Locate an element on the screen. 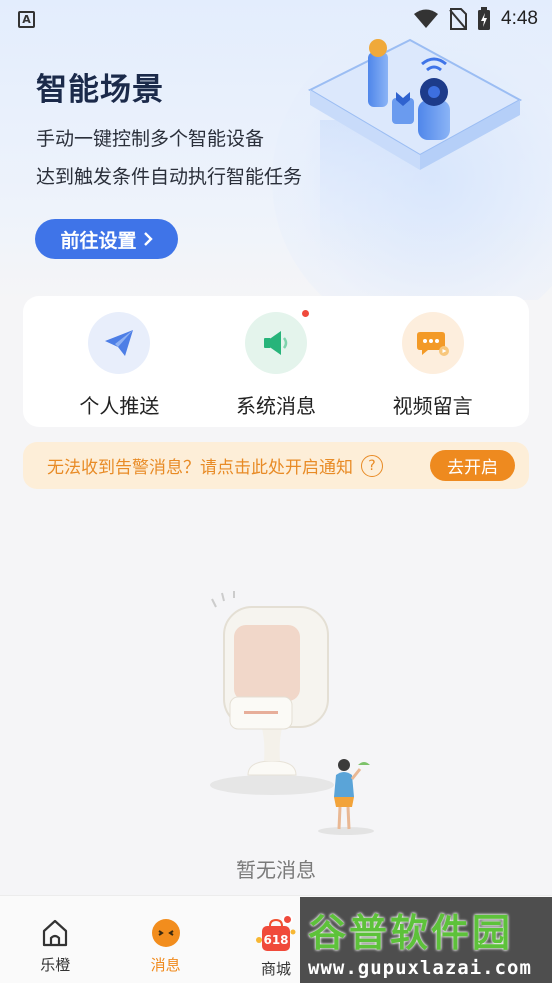  unread-dot is located at coordinates (305, 313).